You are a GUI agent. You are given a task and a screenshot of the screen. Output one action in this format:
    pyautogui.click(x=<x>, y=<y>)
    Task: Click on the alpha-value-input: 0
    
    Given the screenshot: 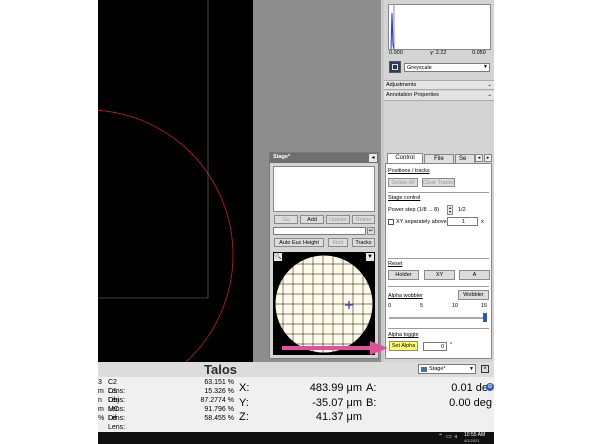 What is the action you would take?
    pyautogui.click(x=435, y=346)
    